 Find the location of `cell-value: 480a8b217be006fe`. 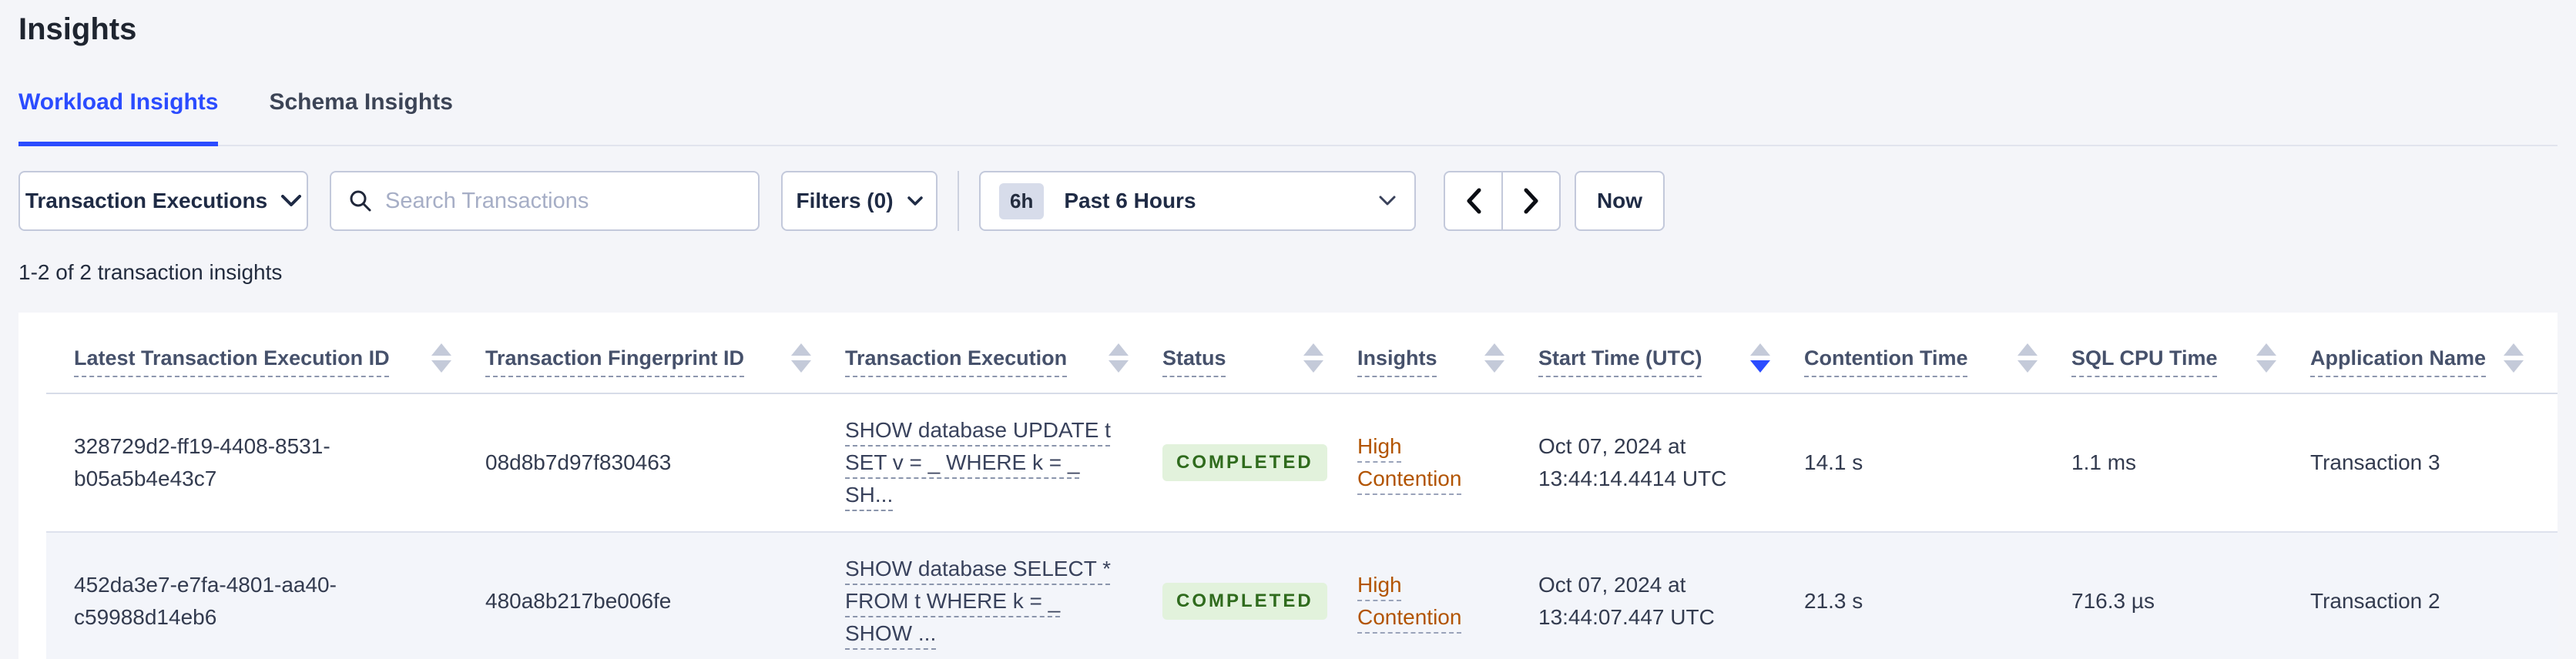

cell-value: 480a8b217be006fe is located at coordinates (578, 601).